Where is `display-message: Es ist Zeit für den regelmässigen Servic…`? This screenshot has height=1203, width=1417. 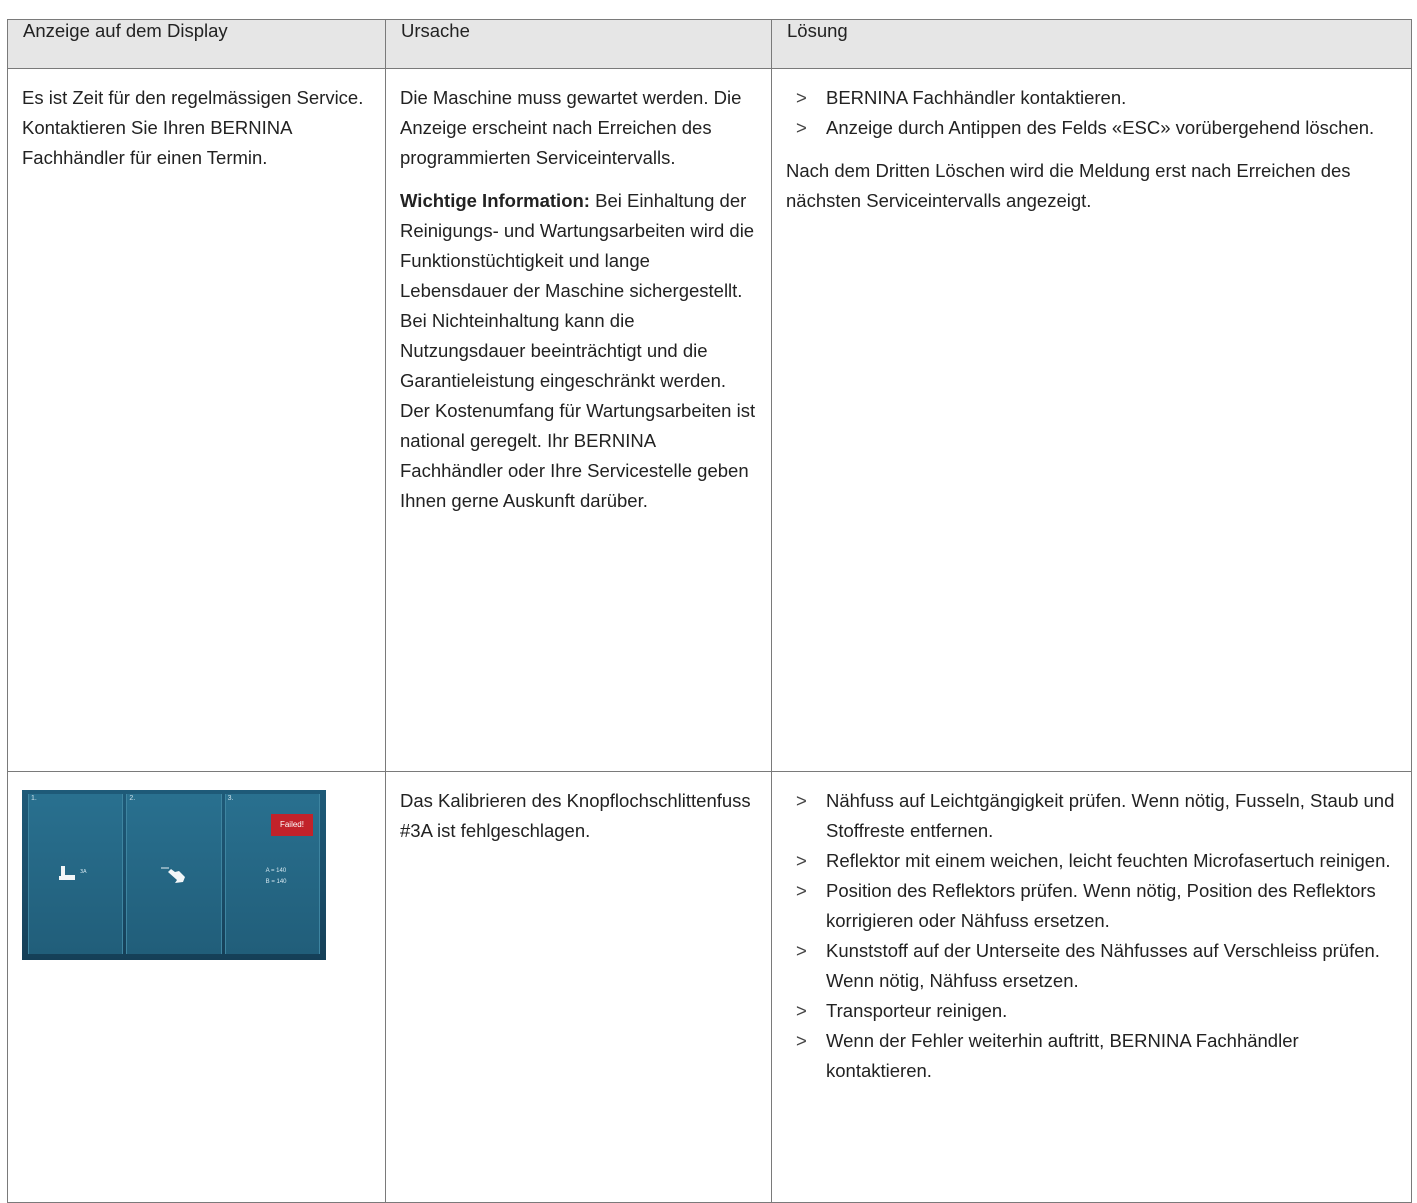 display-message: Es ist Zeit für den regelmässigen Servic… is located at coordinates (193, 127).